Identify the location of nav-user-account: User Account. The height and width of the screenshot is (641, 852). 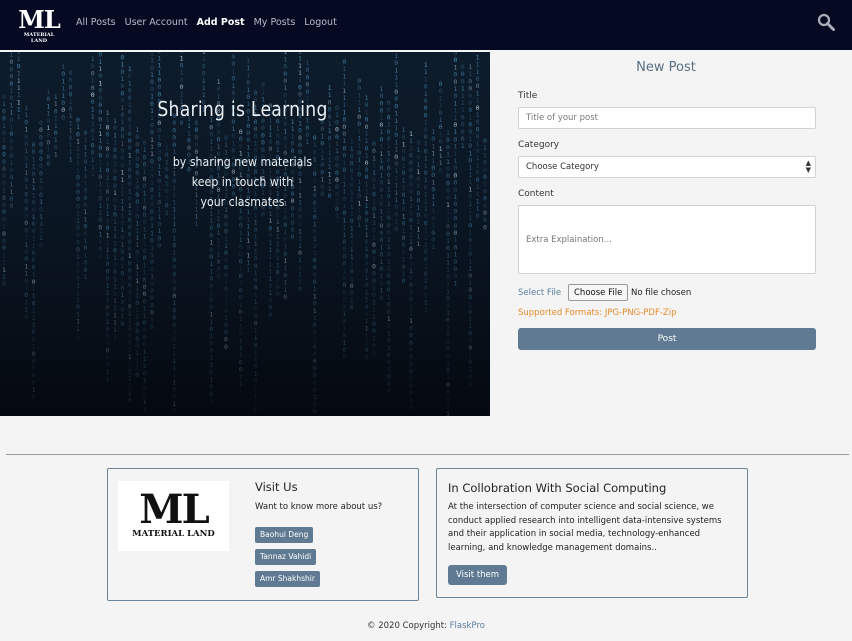
(156, 22).